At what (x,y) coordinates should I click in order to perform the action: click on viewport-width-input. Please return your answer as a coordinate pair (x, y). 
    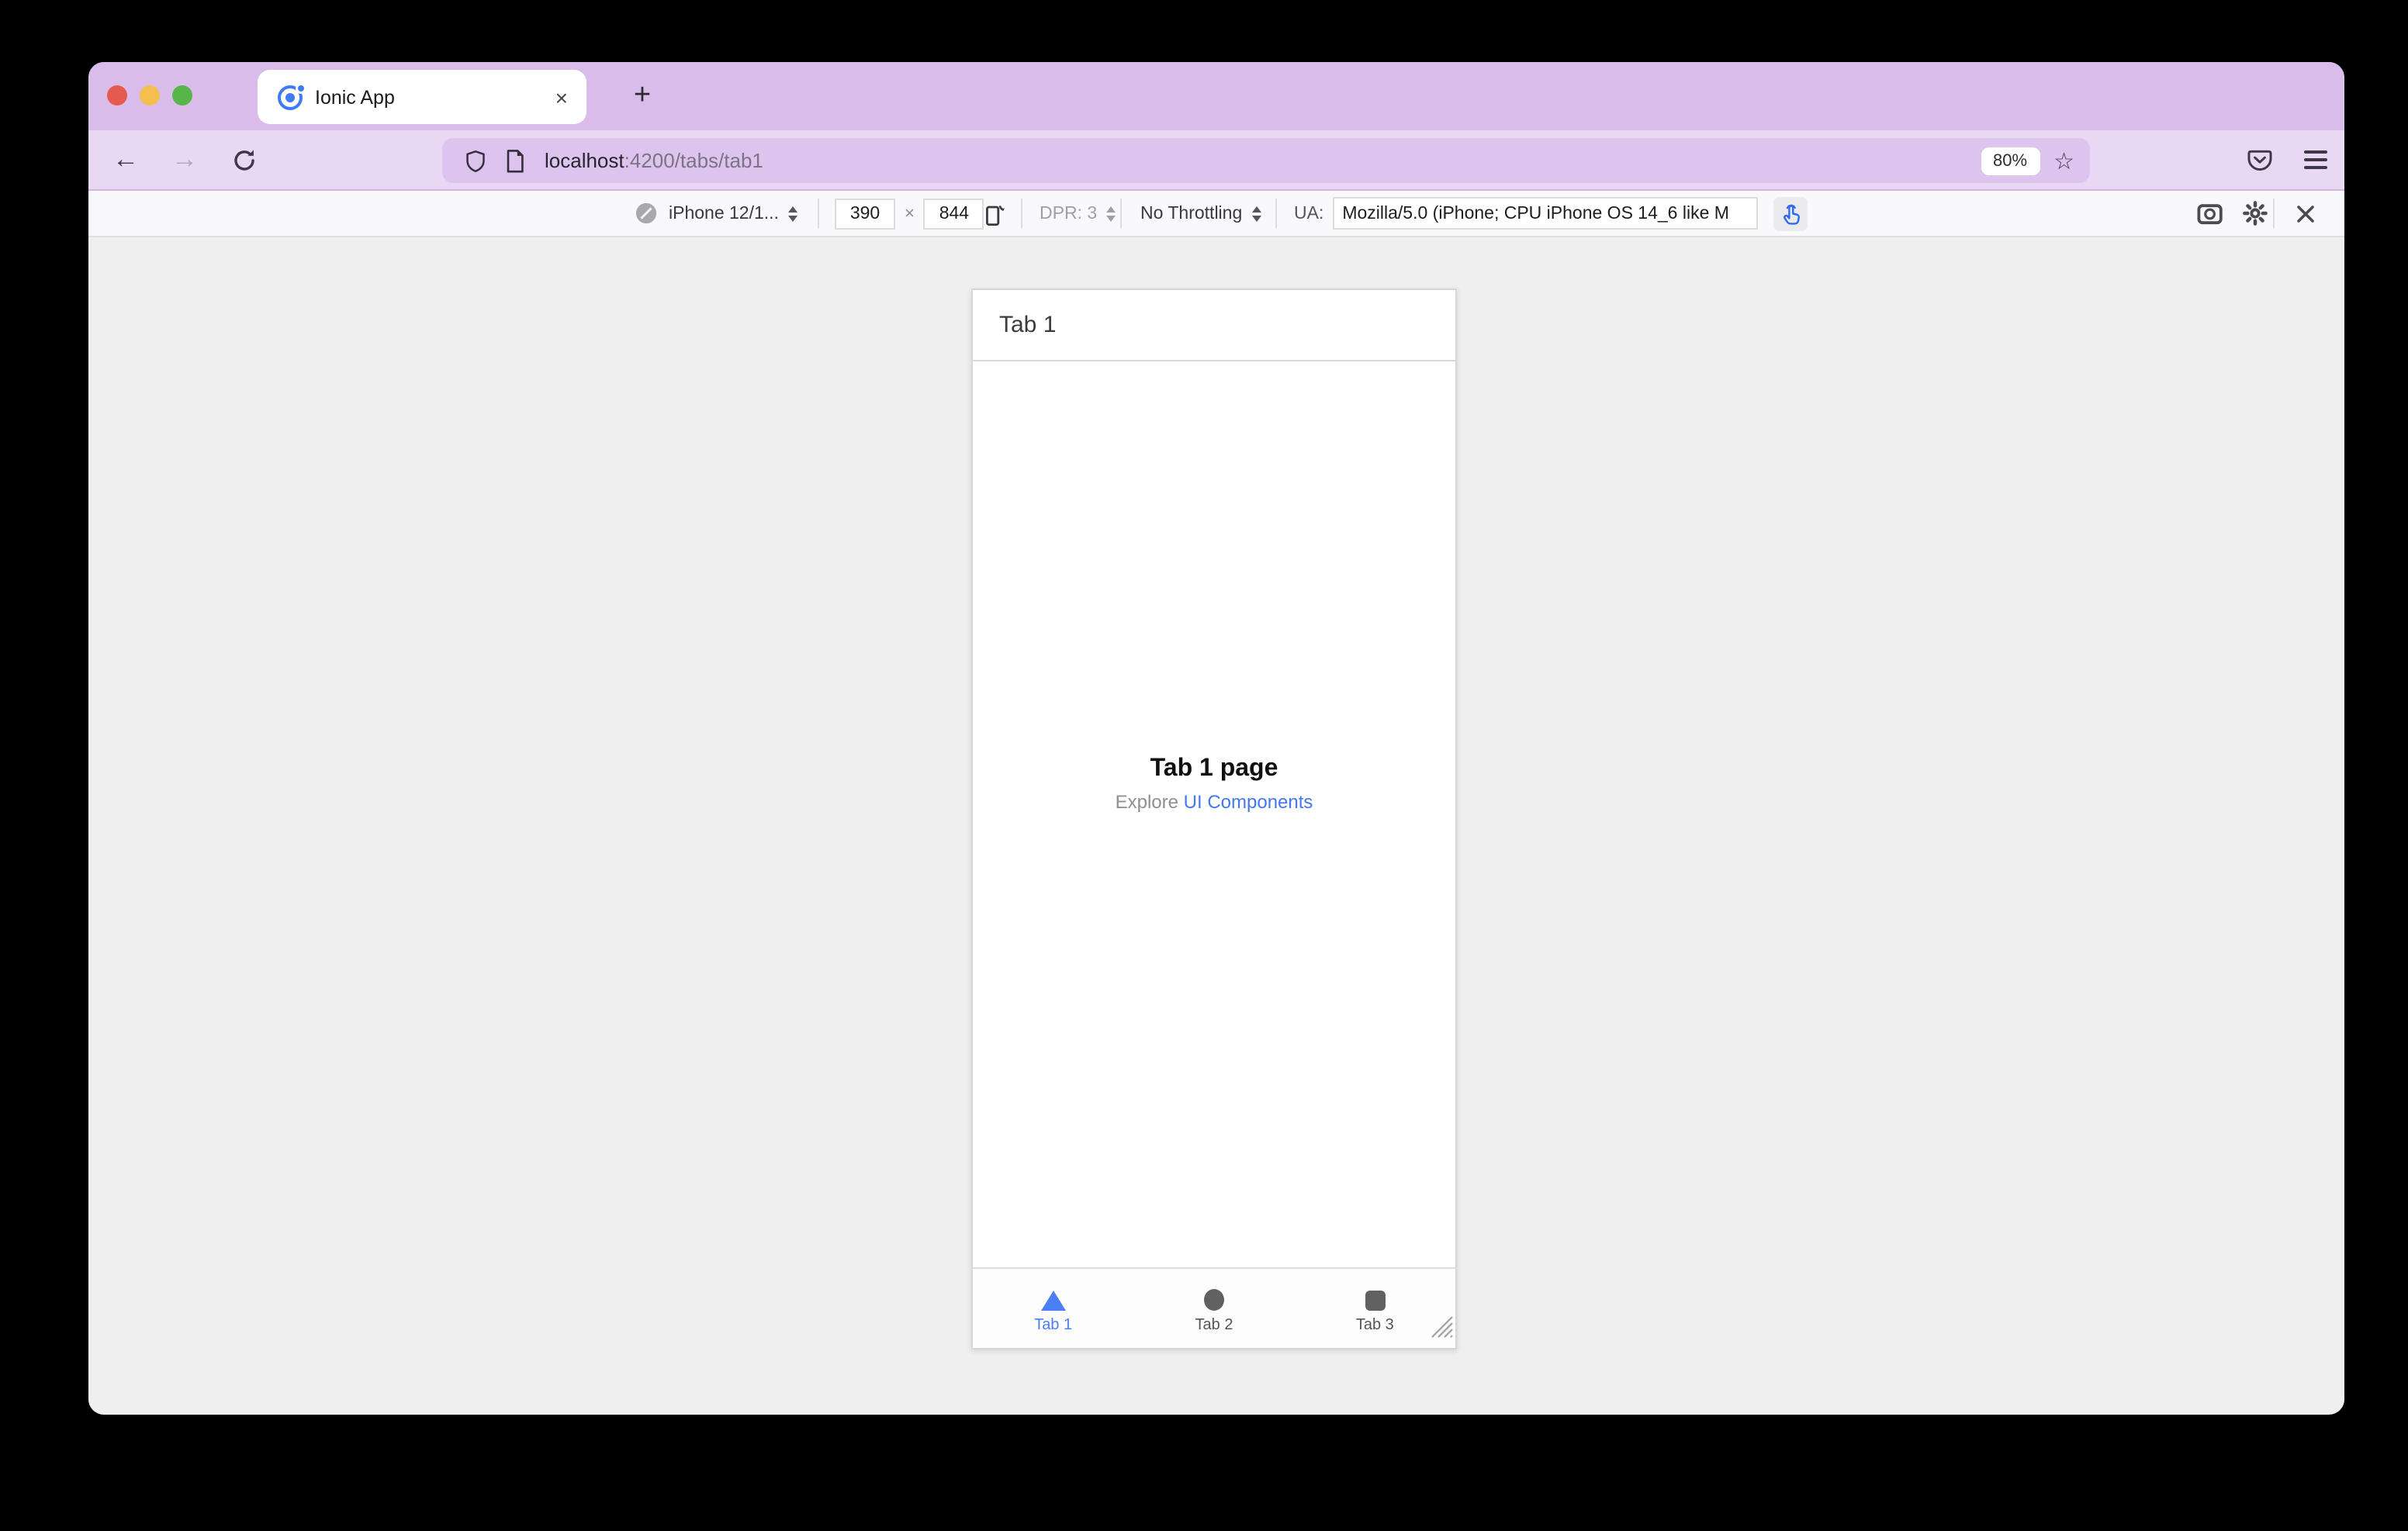
    Looking at the image, I should click on (865, 213).